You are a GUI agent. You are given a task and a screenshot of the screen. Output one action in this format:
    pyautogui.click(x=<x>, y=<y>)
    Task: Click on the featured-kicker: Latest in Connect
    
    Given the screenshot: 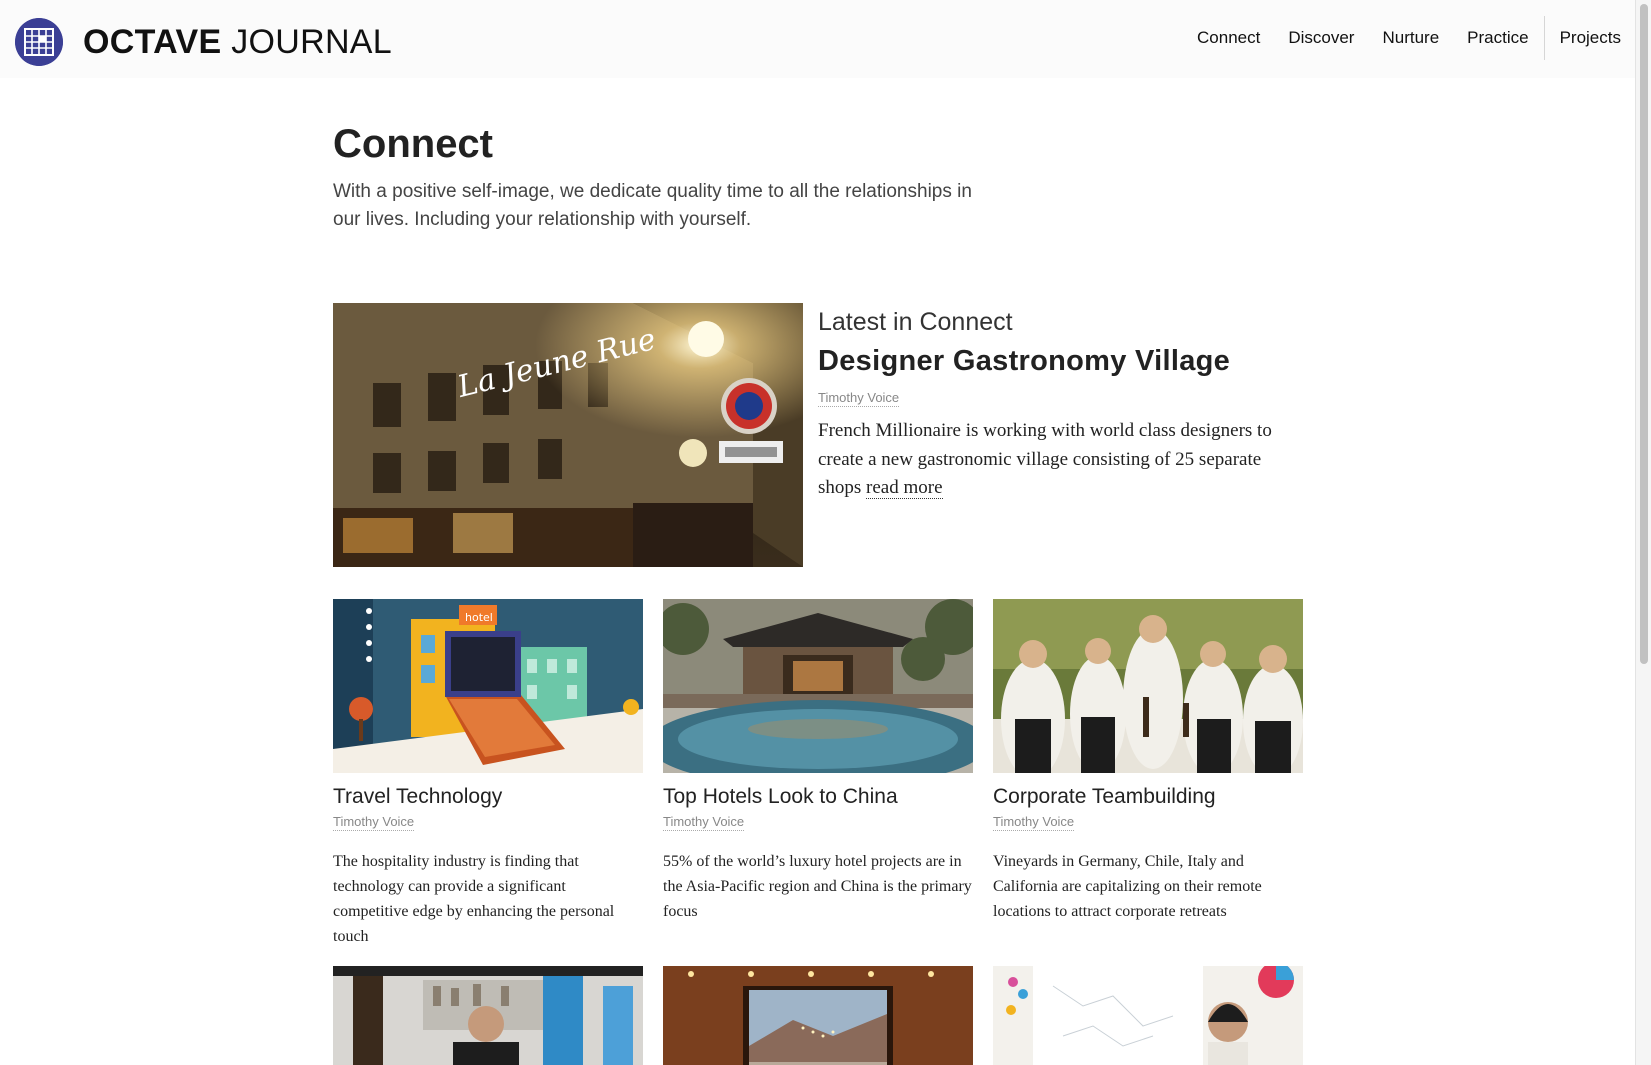 What is the action you would take?
    pyautogui.click(x=915, y=322)
    